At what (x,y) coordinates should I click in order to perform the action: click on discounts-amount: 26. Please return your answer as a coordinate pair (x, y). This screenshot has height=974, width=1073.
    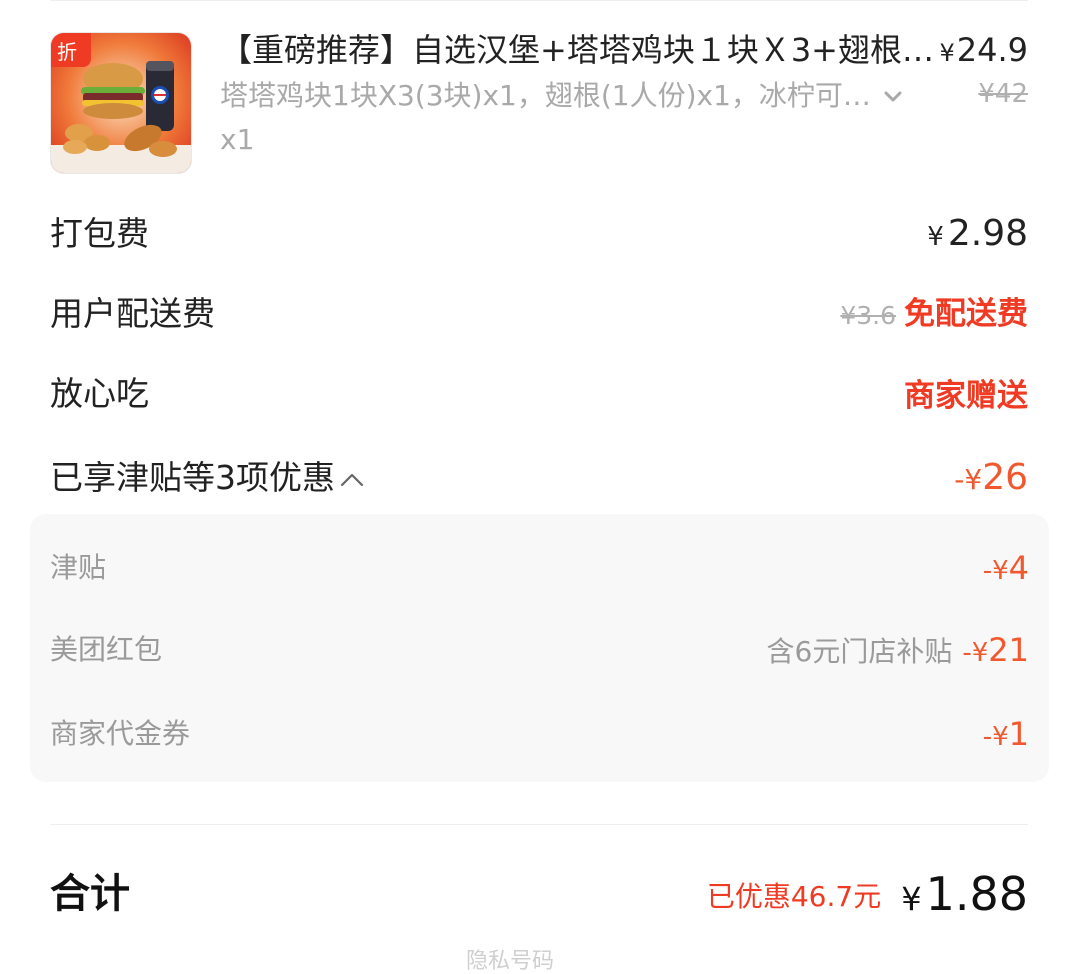
    Looking at the image, I should click on (1005, 477).